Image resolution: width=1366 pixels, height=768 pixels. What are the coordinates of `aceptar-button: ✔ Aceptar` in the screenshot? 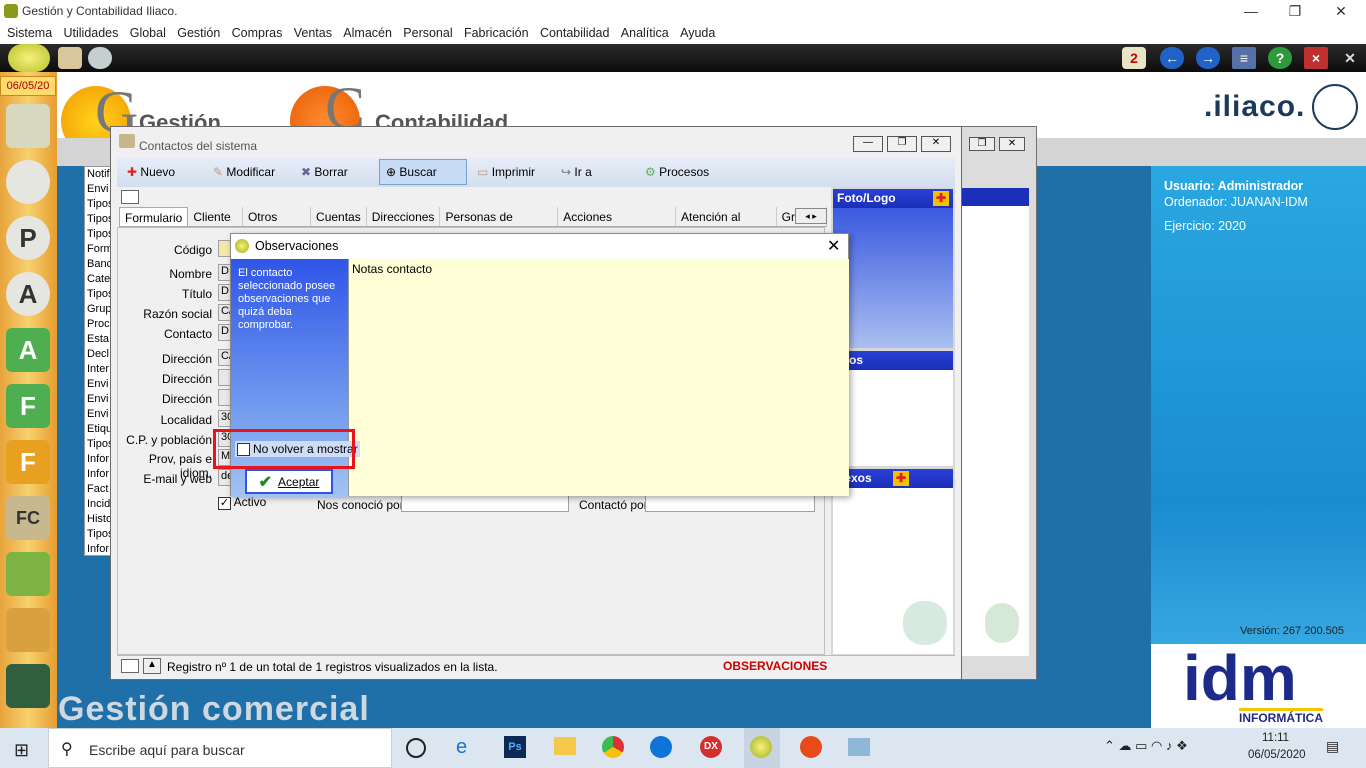 It's located at (289, 481).